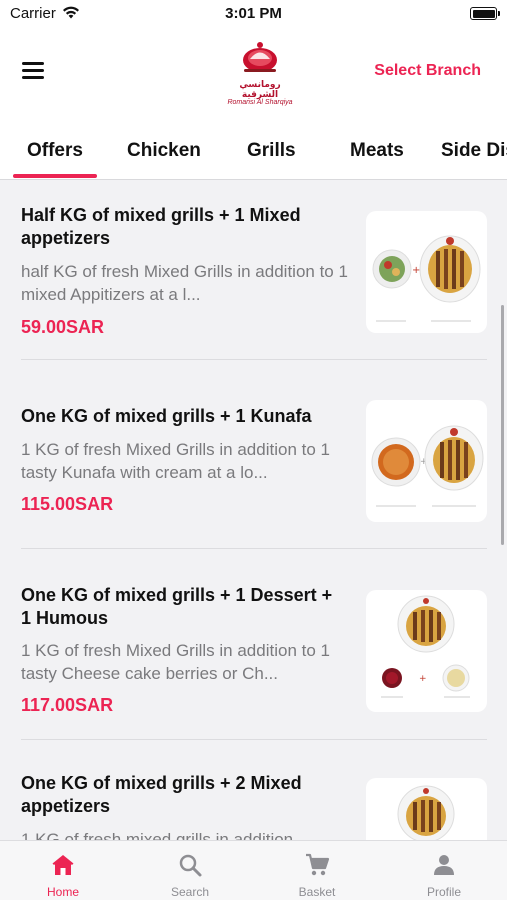 The height and width of the screenshot is (900, 507). I want to click on search-icon, so click(190, 865).